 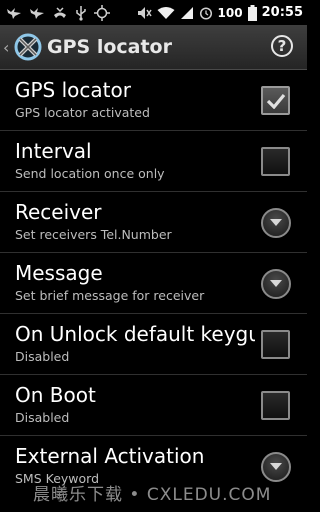 What do you see at coordinates (275, 405) in the screenshot?
I see `on-boot-checkbox` at bounding box center [275, 405].